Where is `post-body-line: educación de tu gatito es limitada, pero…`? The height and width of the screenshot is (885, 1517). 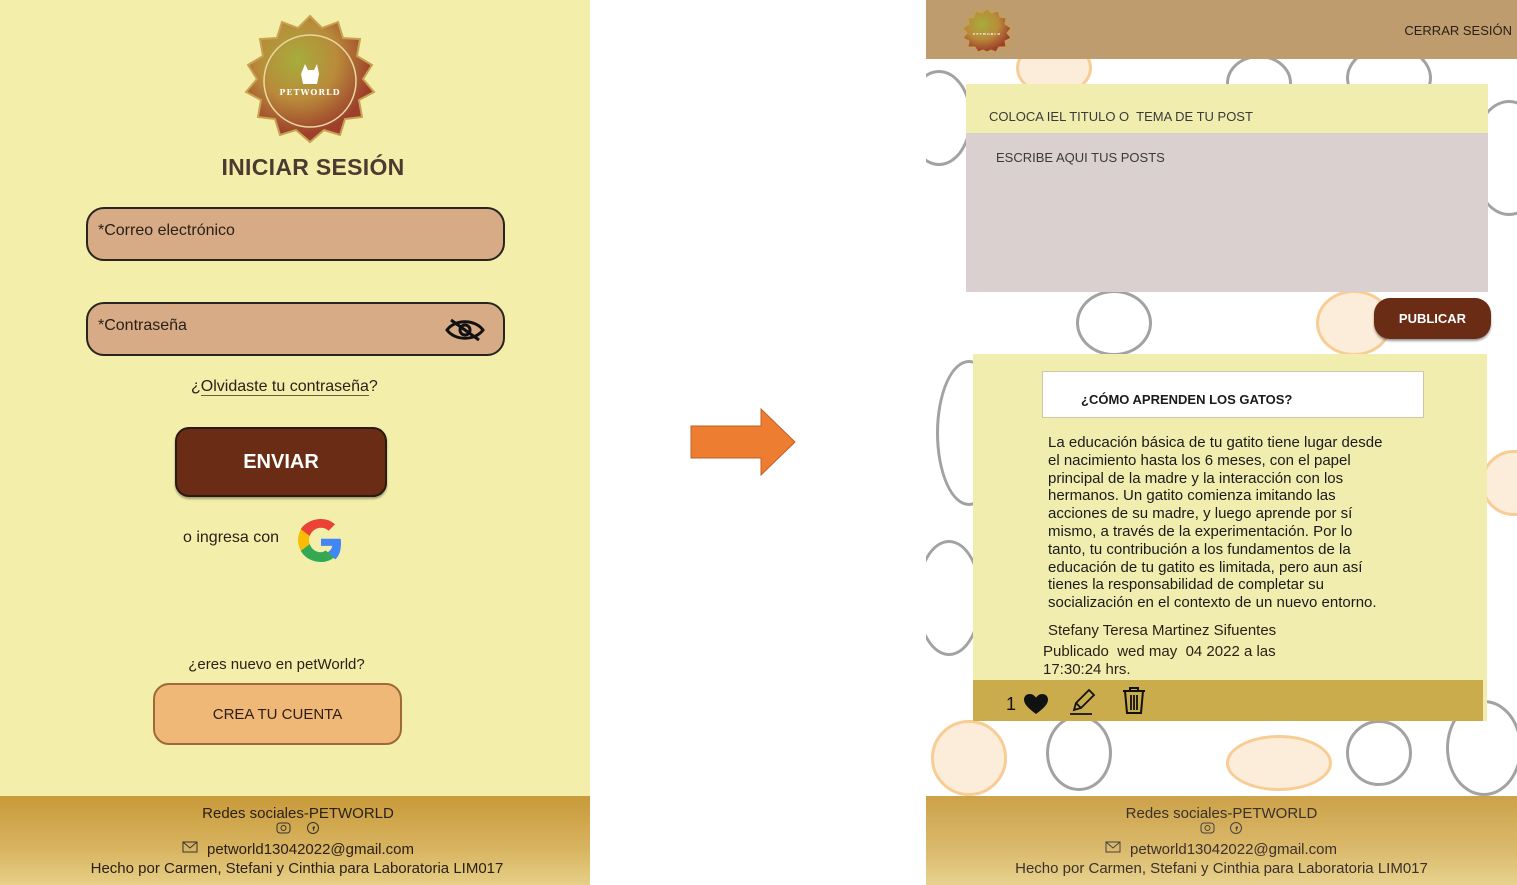 post-body-line: educación de tu gatito es limitada, pero… is located at coordinates (1205, 567).